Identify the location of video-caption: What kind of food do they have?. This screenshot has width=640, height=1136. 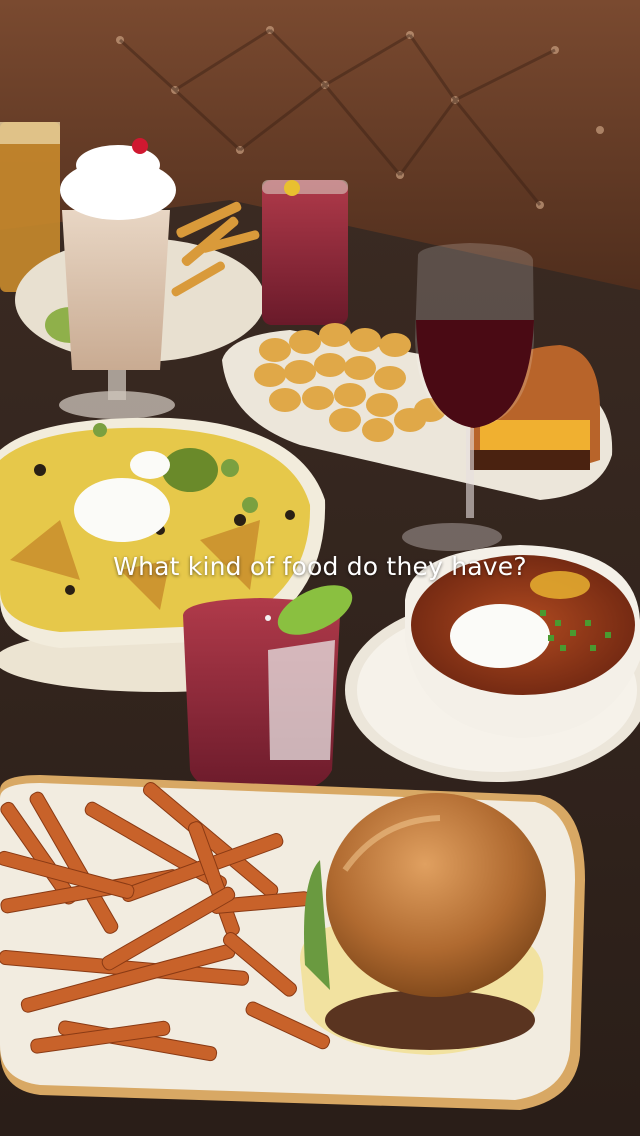
(320, 566).